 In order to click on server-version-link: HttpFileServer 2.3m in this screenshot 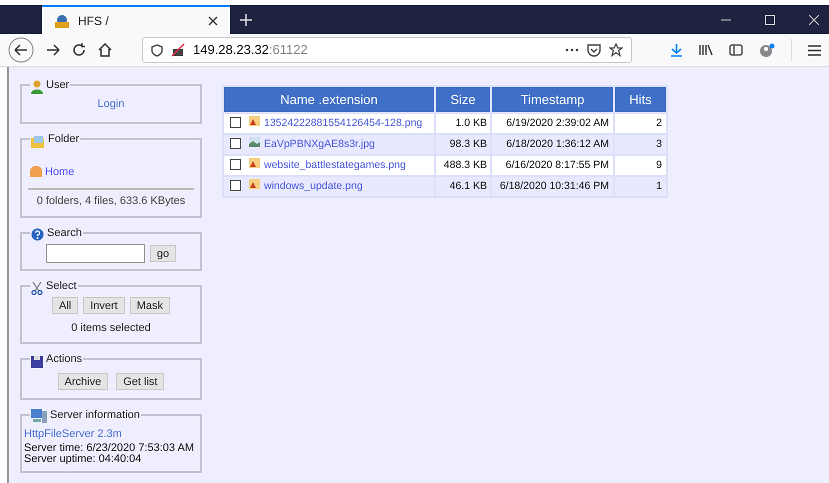, I will do `click(109, 434)`.